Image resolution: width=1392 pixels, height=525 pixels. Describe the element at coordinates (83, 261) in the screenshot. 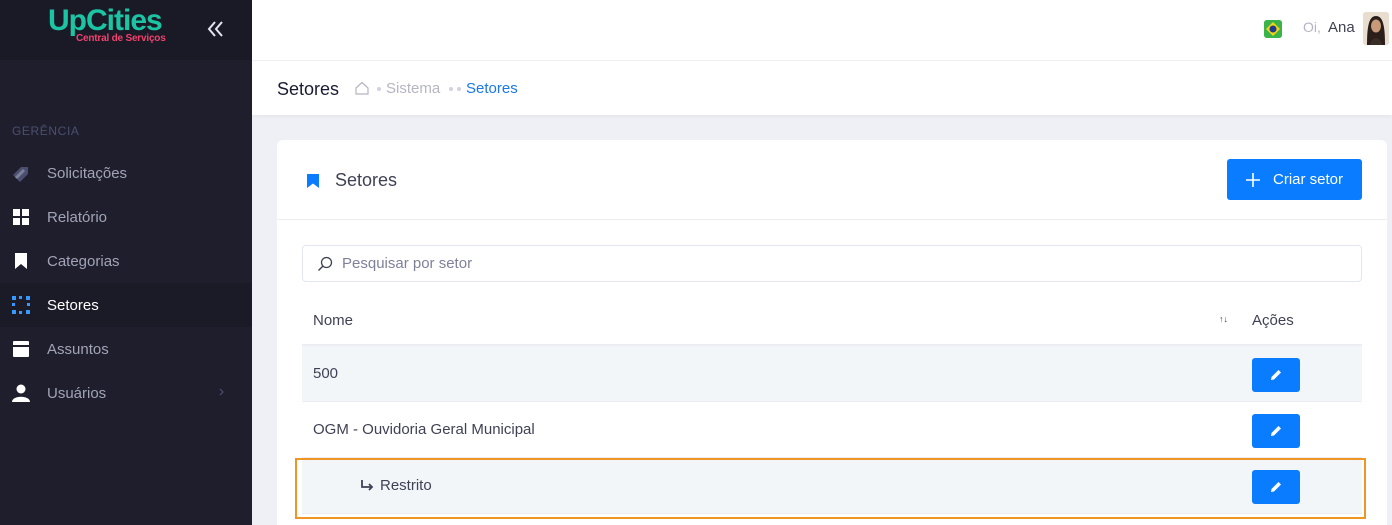

I see `sidebar-item-label: Categorias` at that location.